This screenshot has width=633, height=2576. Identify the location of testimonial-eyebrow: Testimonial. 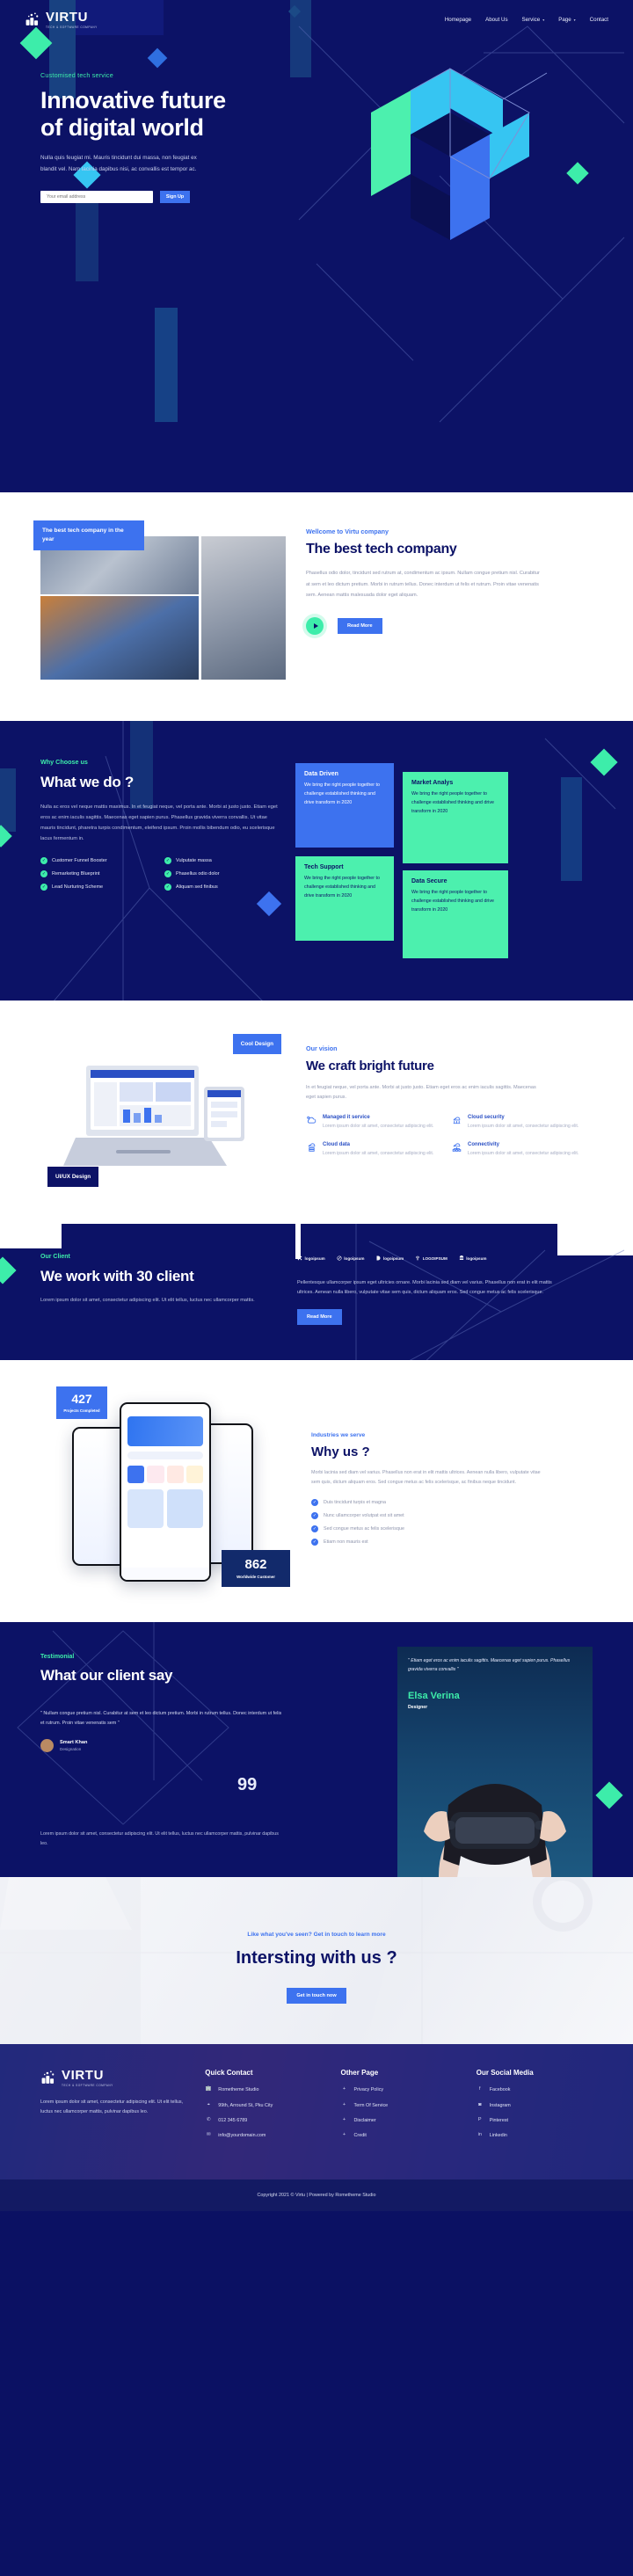
(57, 1657).